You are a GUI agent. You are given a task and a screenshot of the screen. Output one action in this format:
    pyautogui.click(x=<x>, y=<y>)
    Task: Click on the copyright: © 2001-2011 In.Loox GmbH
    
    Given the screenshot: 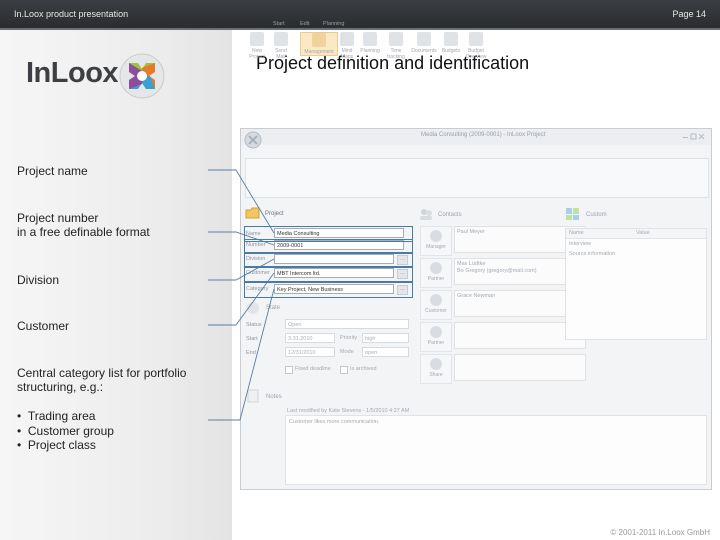 What is the action you would take?
    pyautogui.click(x=660, y=532)
    